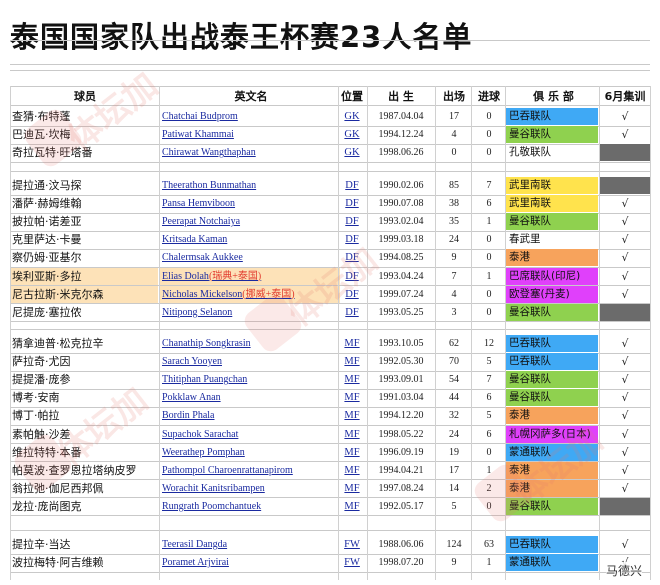 The image size is (660, 585). I want to click on player-goals: 0, so click(489, 506).